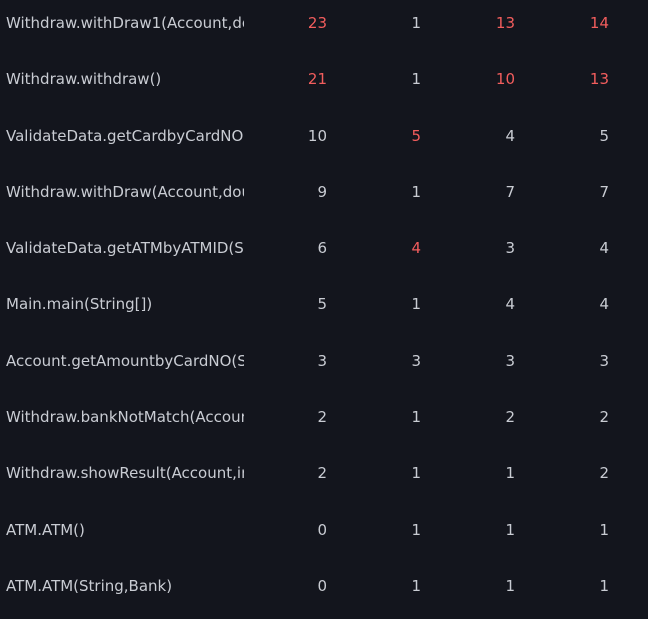 This screenshot has height=619, width=648. What do you see at coordinates (322, 191) in the screenshot?
I see `metric-1-value: 9` at bounding box center [322, 191].